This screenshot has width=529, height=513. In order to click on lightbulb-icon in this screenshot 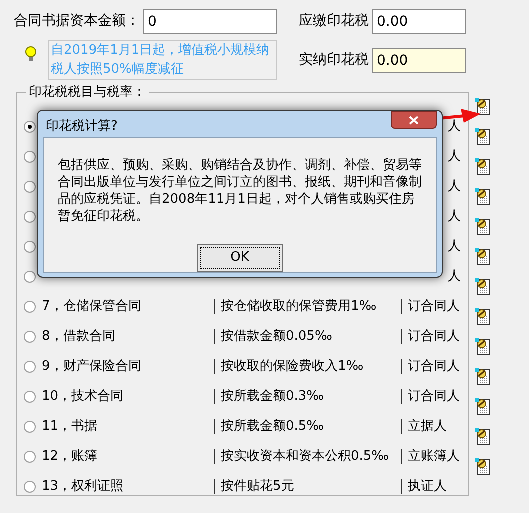, I will do `click(31, 54)`.